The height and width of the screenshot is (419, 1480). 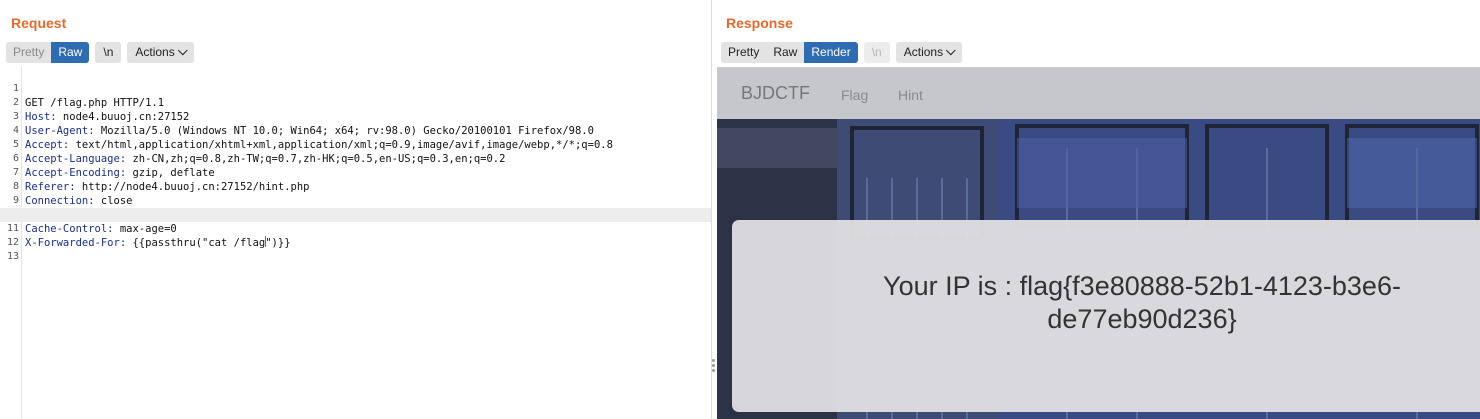 I want to click on line-number: 13, so click(x=12, y=256).